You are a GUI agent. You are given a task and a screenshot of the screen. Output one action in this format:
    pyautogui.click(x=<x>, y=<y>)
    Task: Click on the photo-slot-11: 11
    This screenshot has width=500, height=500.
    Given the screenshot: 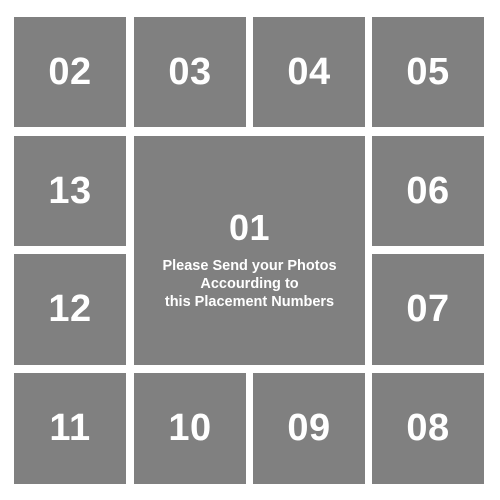 What is the action you would take?
    pyautogui.click(x=70, y=428)
    